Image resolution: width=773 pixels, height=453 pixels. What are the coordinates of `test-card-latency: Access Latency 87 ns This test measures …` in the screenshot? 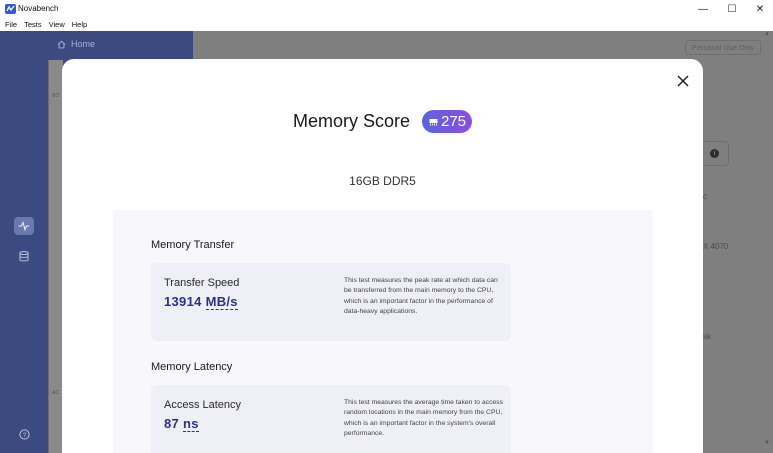 It's located at (331, 419).